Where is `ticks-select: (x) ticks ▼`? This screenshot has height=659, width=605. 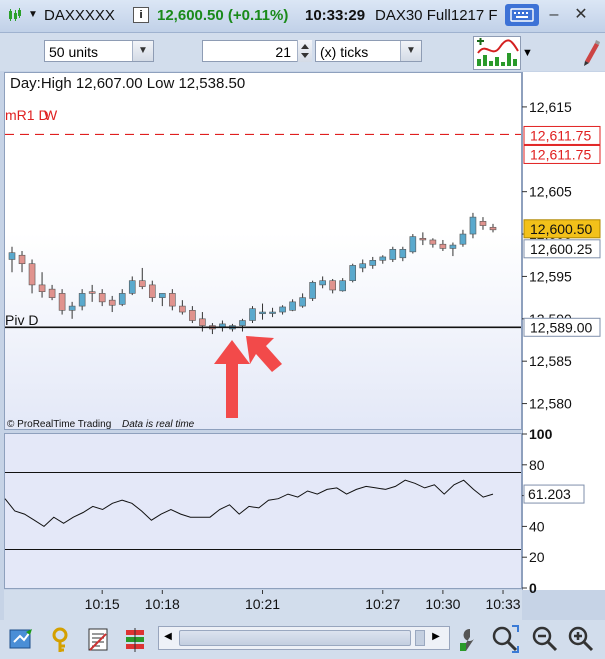 ticks-select: (x) ticks ▼ is located at coordinates (368, 51).